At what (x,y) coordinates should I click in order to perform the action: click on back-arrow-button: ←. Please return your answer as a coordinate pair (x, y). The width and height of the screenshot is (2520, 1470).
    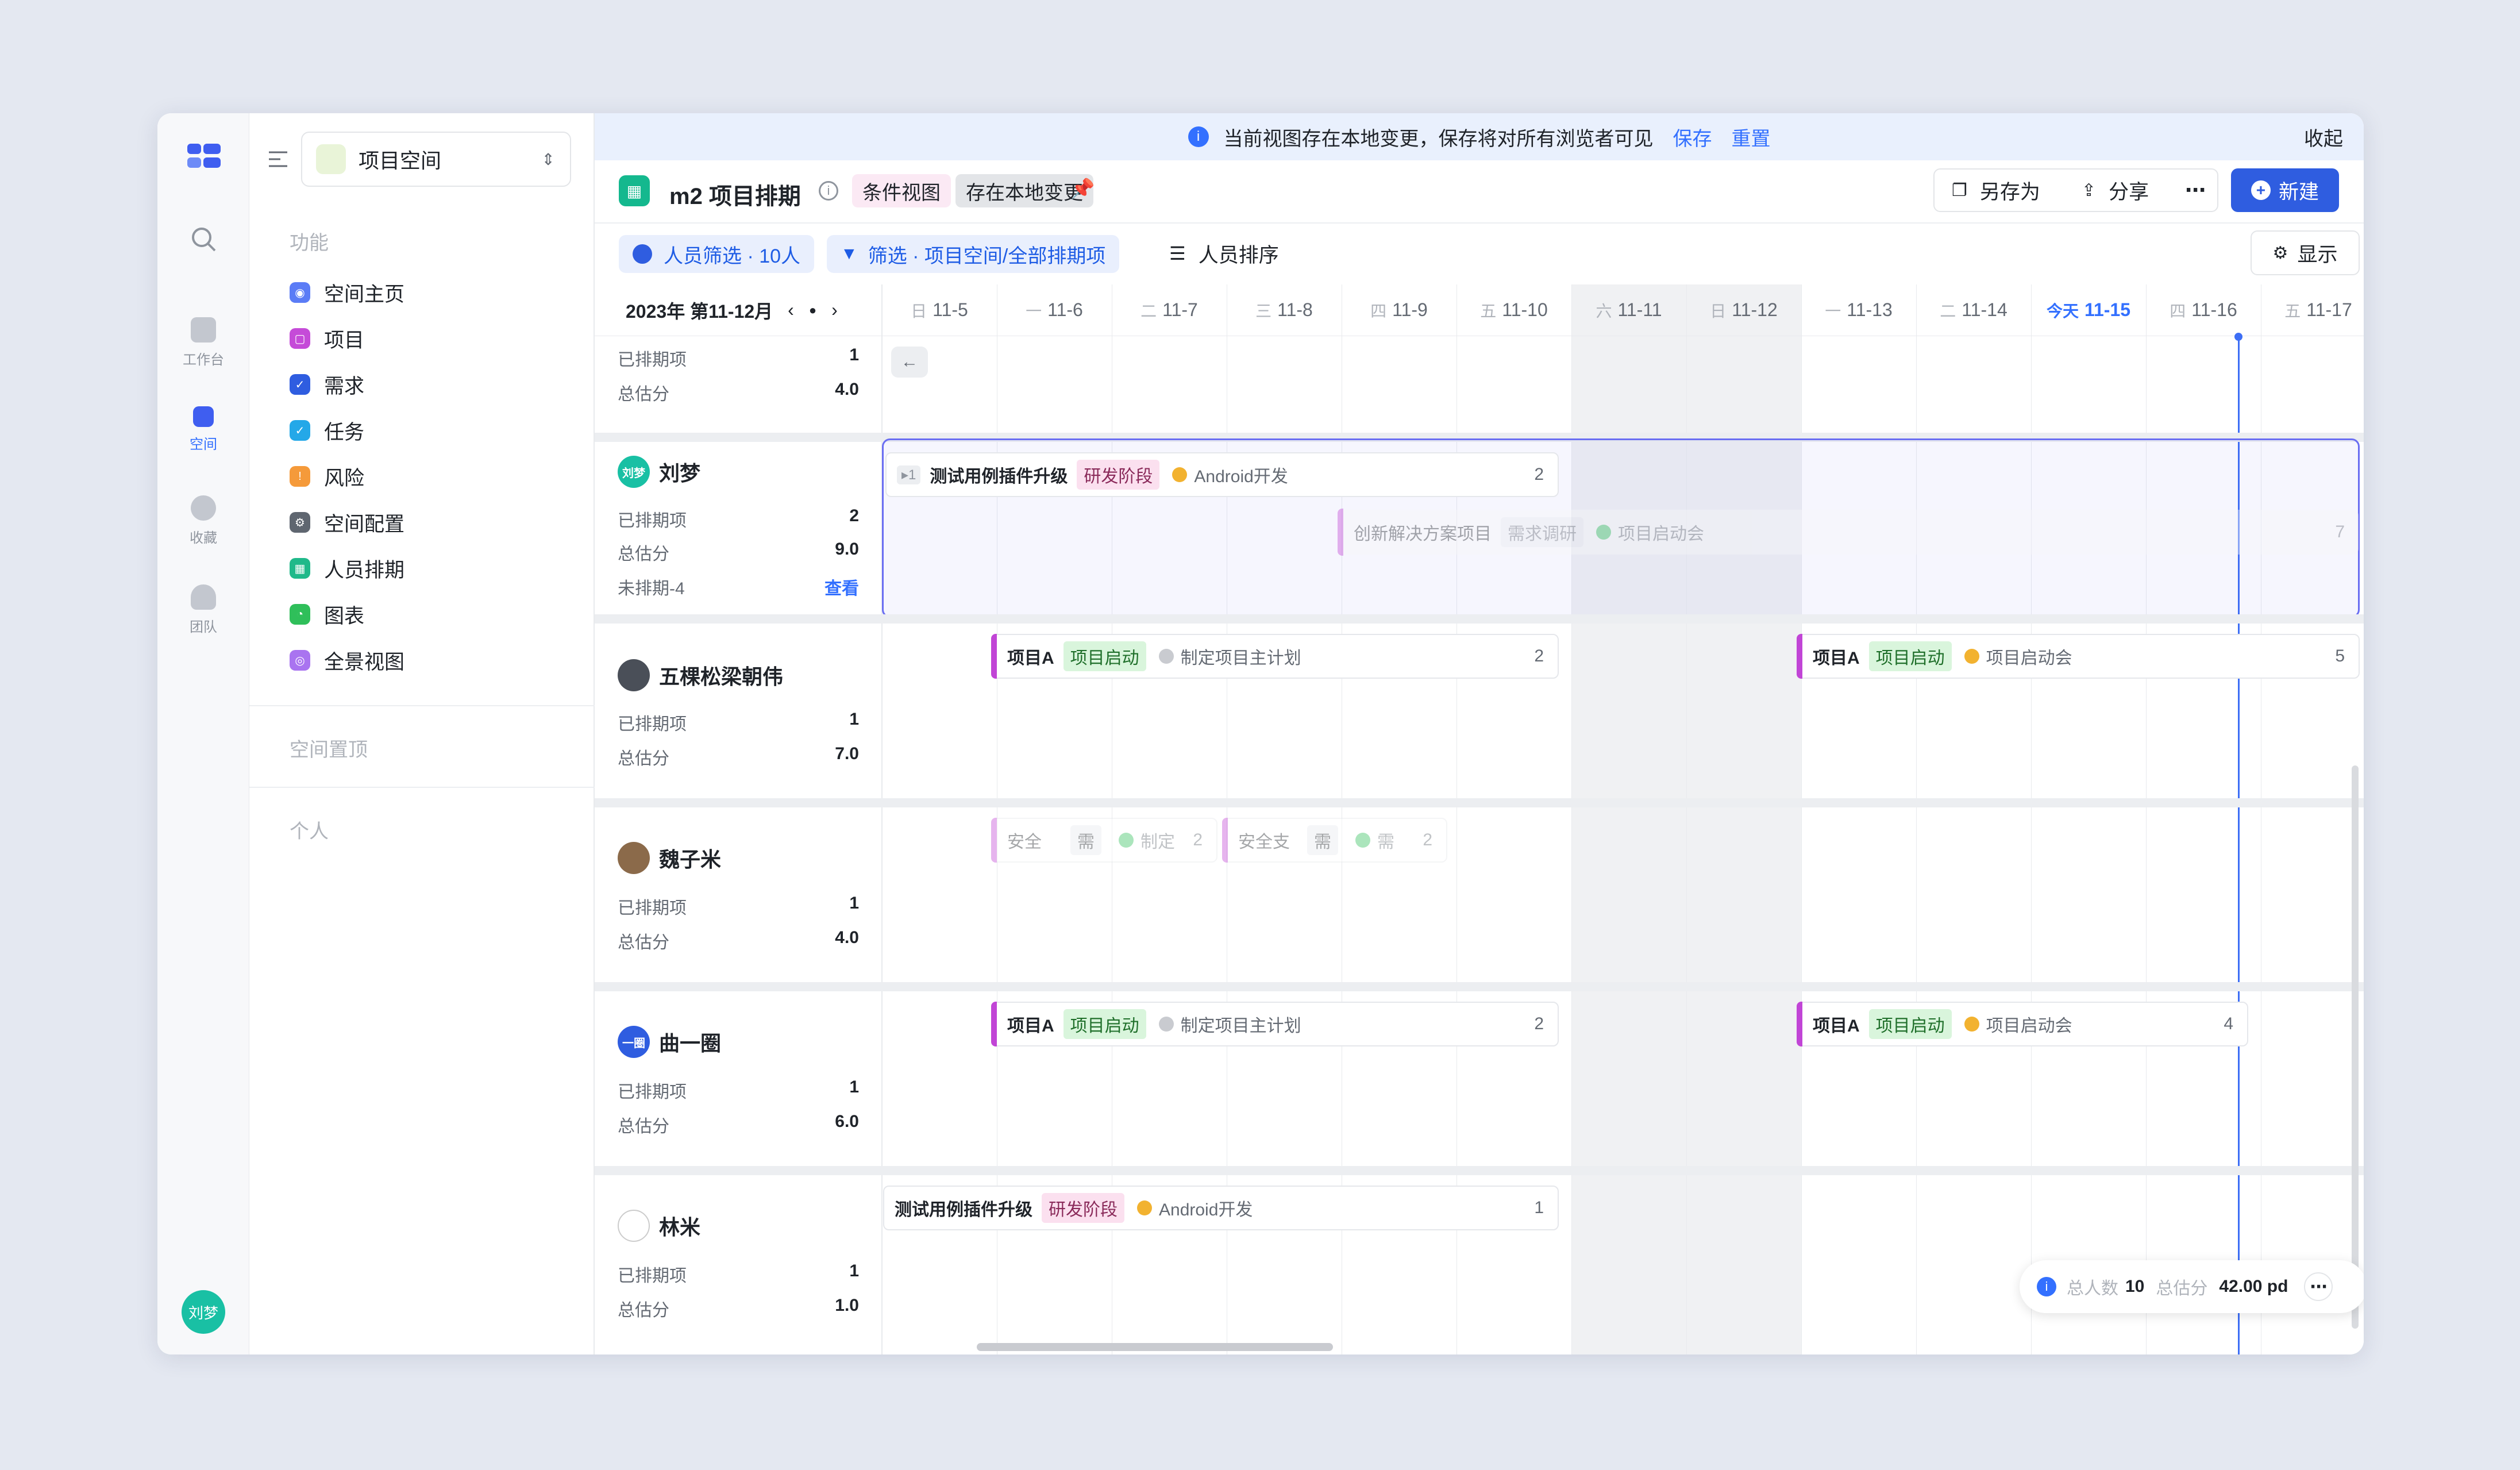
    Looking at the image, I should click on (910, 362).